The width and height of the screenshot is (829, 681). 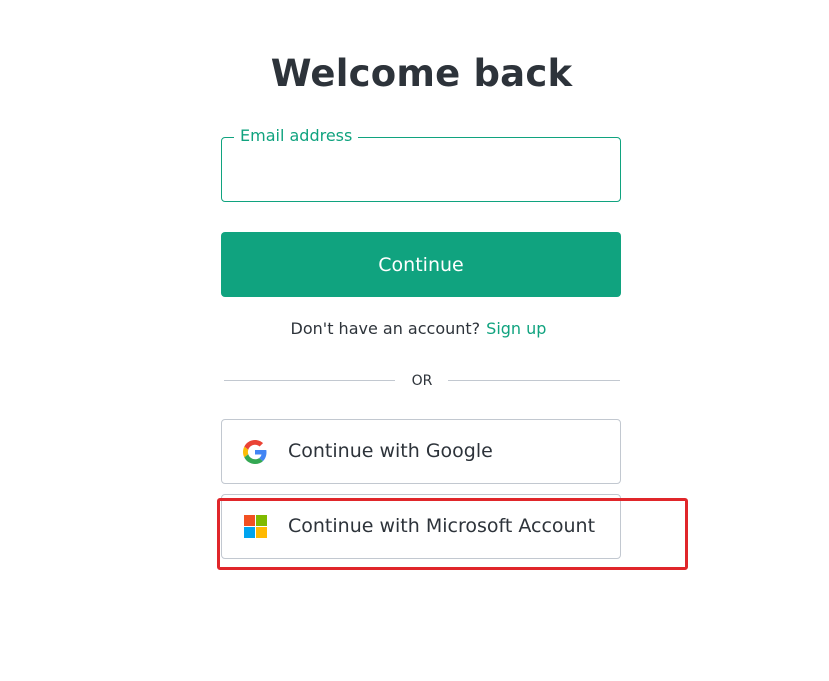 What do you see at coordinates (385, 328) in the screenshot?
I see `signup-prompt-text: Don't have an account?` at bounding box center [385, 328].